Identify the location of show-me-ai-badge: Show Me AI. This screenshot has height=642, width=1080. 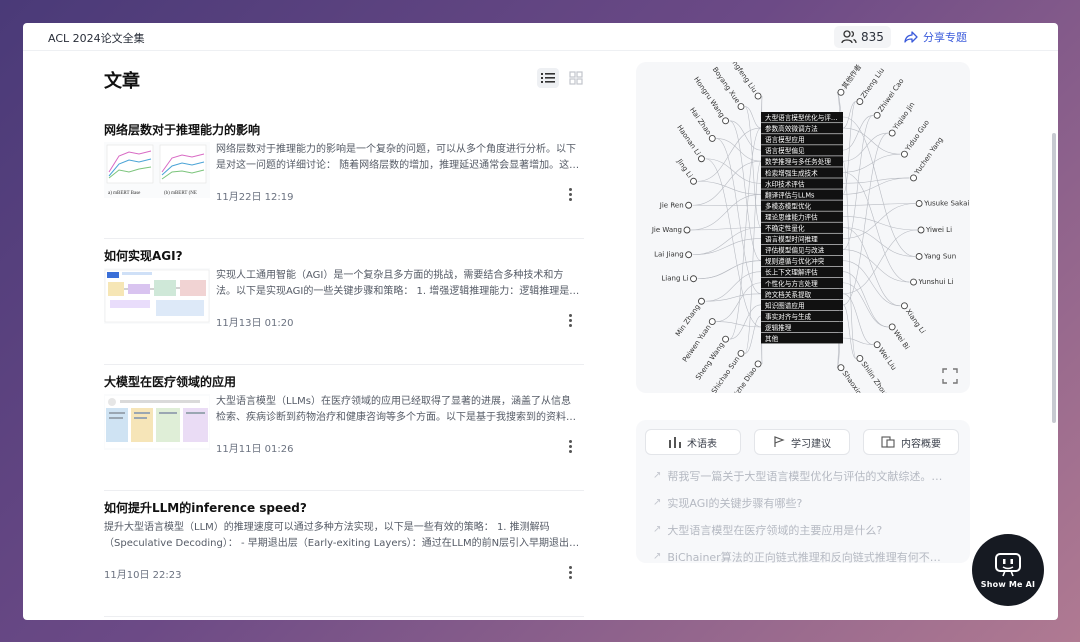
(1008, 570).